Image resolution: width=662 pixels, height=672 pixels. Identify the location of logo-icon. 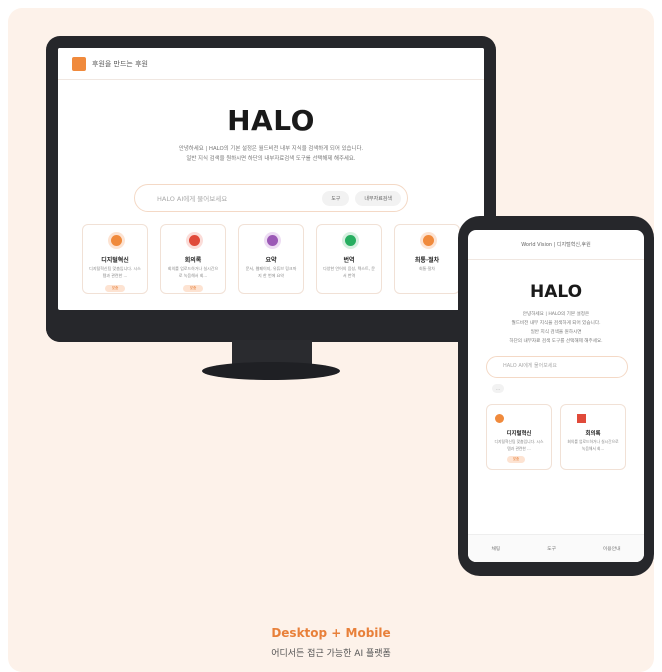
(79, 63).